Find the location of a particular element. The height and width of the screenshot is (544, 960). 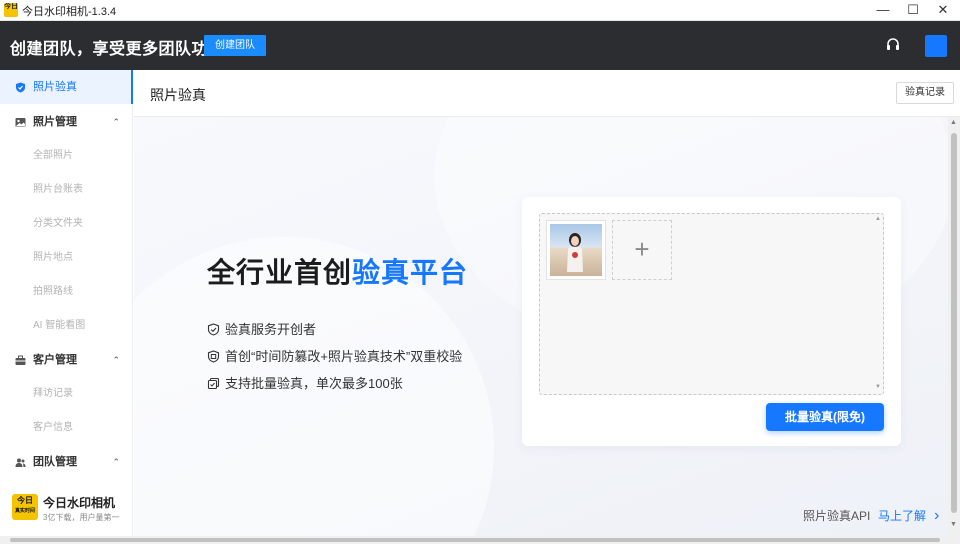

hero-title: 全行业首创验真平台 is located at coordinates (337, 271).